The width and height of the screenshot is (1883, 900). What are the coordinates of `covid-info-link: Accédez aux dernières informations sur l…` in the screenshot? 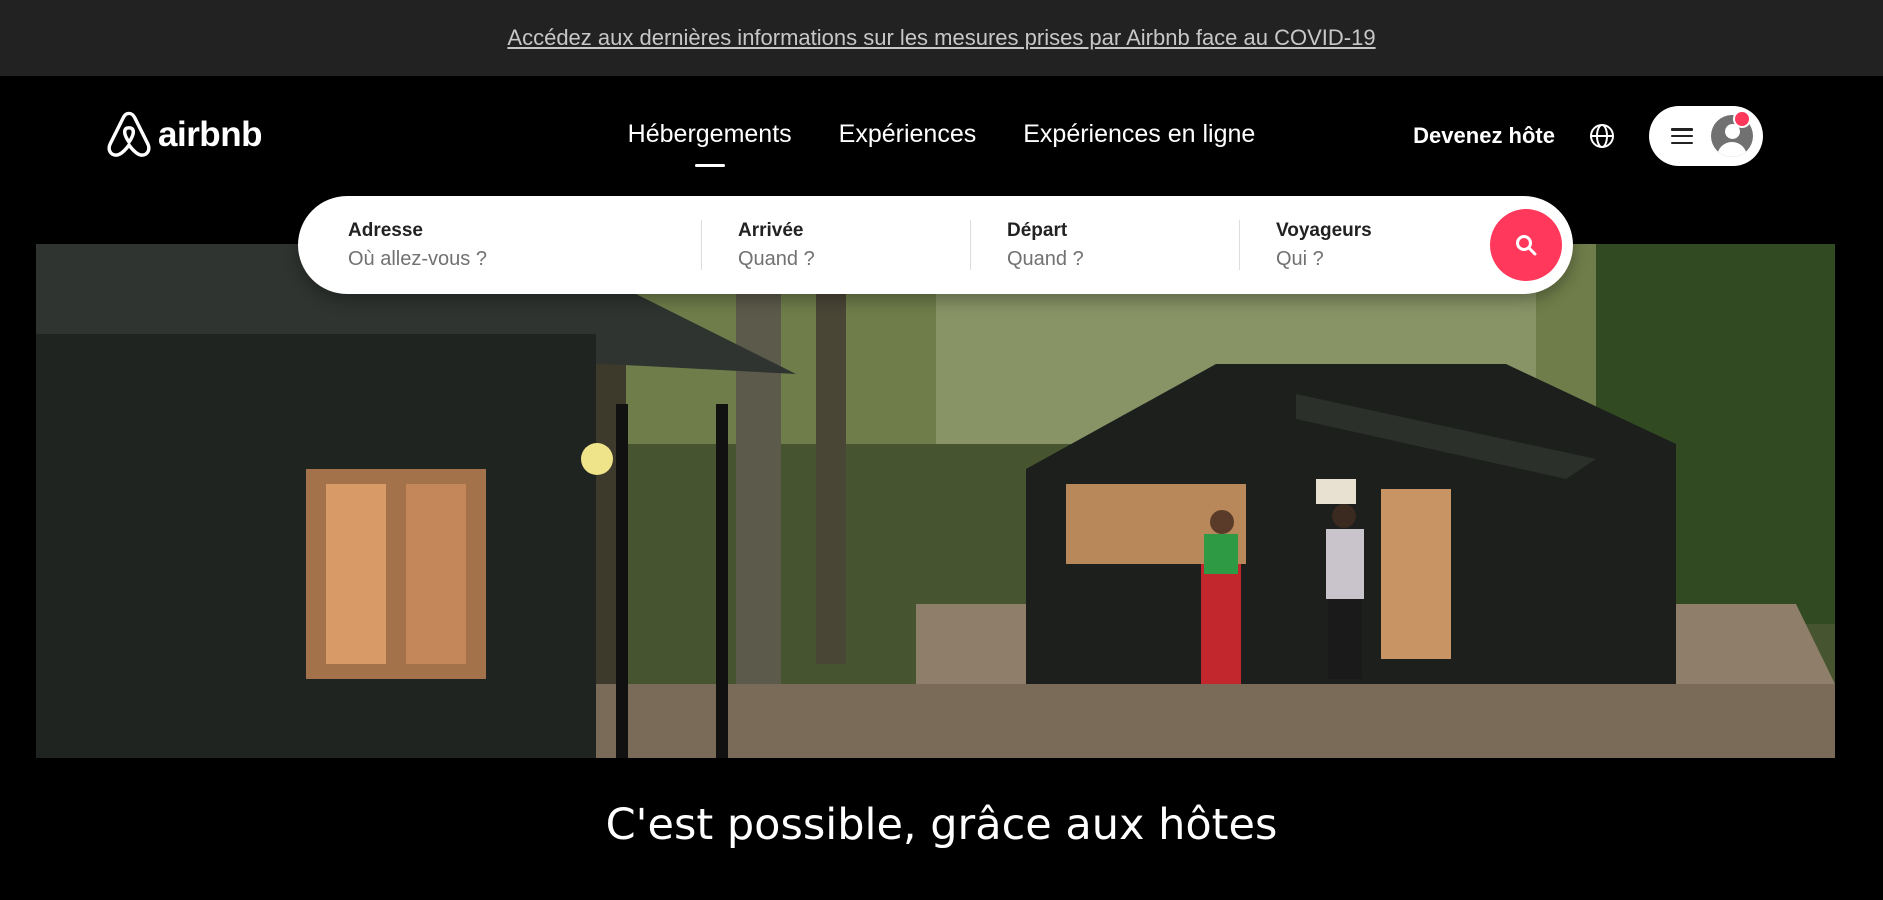 It's located at (941, 38).